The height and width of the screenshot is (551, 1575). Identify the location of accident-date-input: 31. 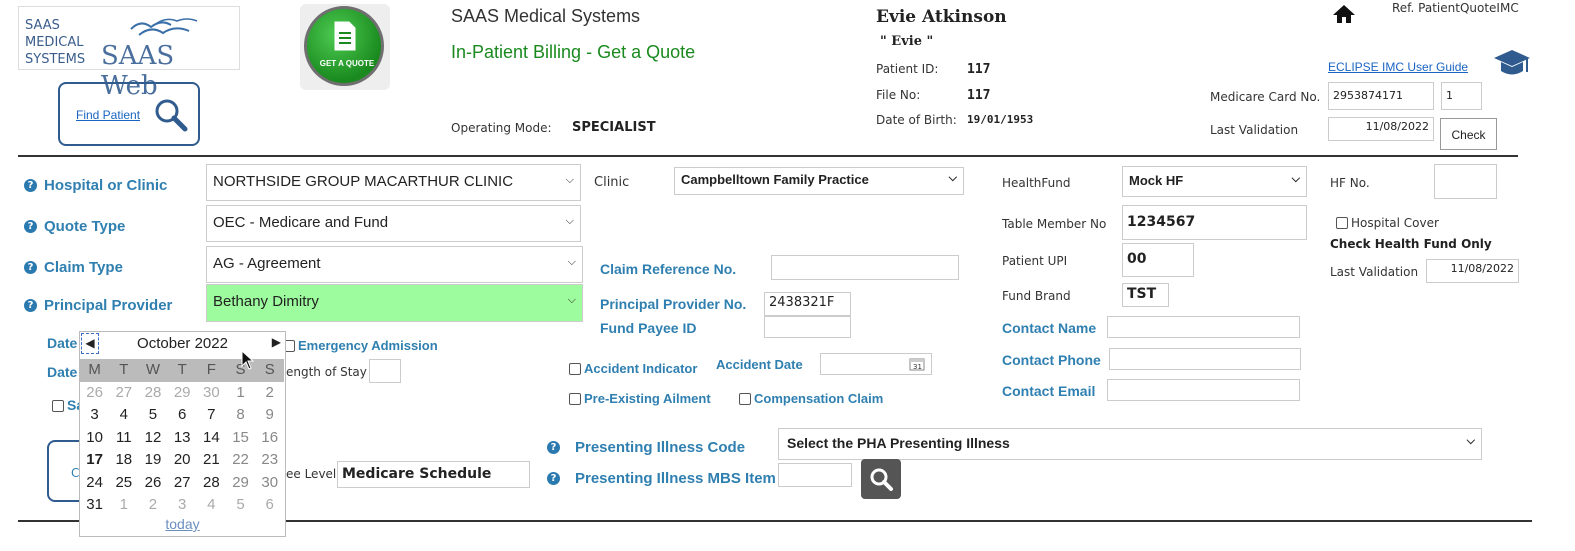
(876, 364).